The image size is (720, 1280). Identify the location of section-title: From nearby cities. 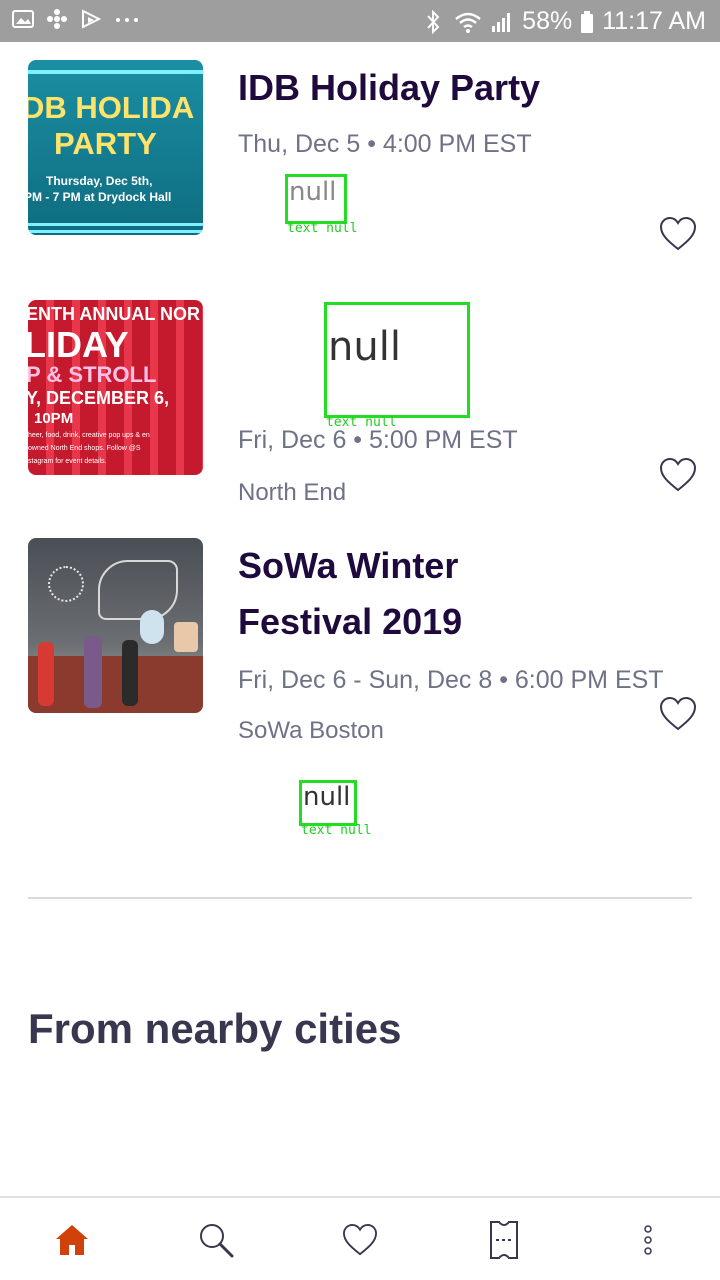
(215, 1028).